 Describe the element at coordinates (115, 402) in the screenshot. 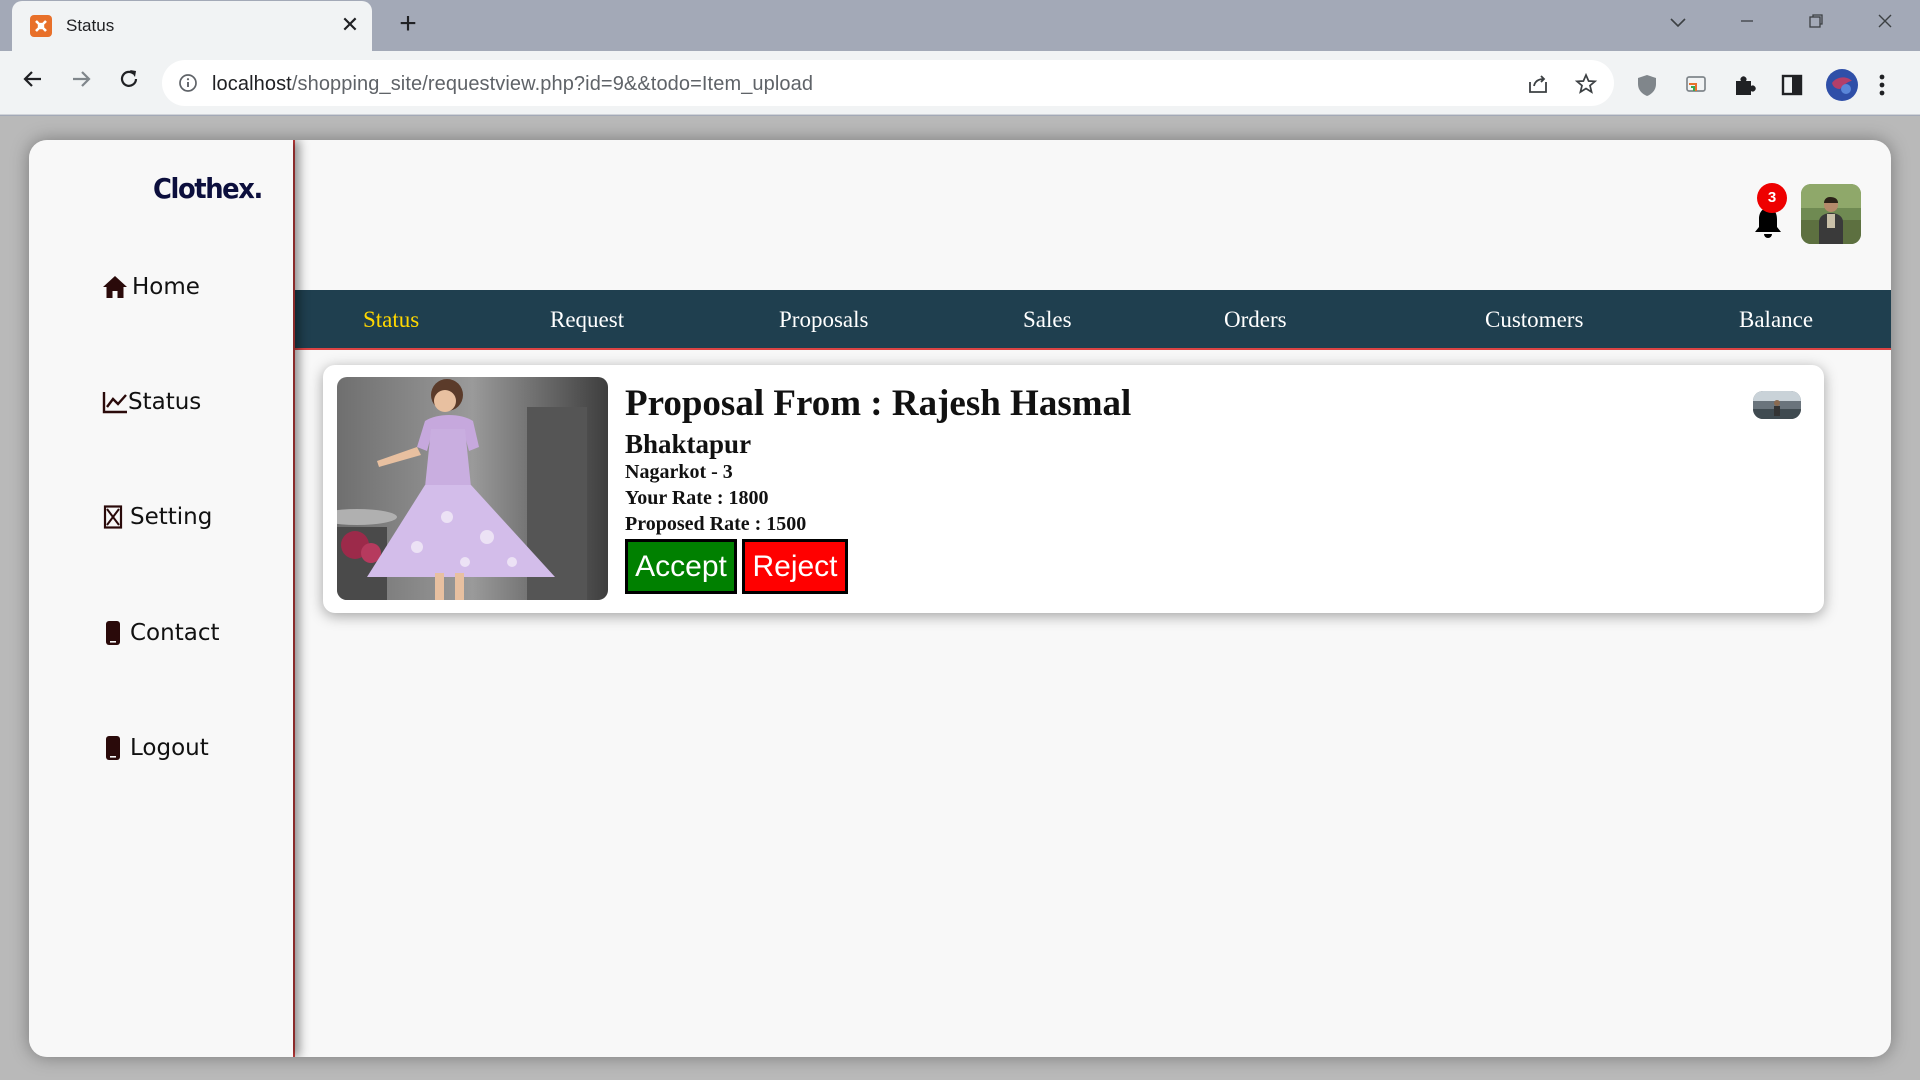

I see `chart-line-icon` at that location.